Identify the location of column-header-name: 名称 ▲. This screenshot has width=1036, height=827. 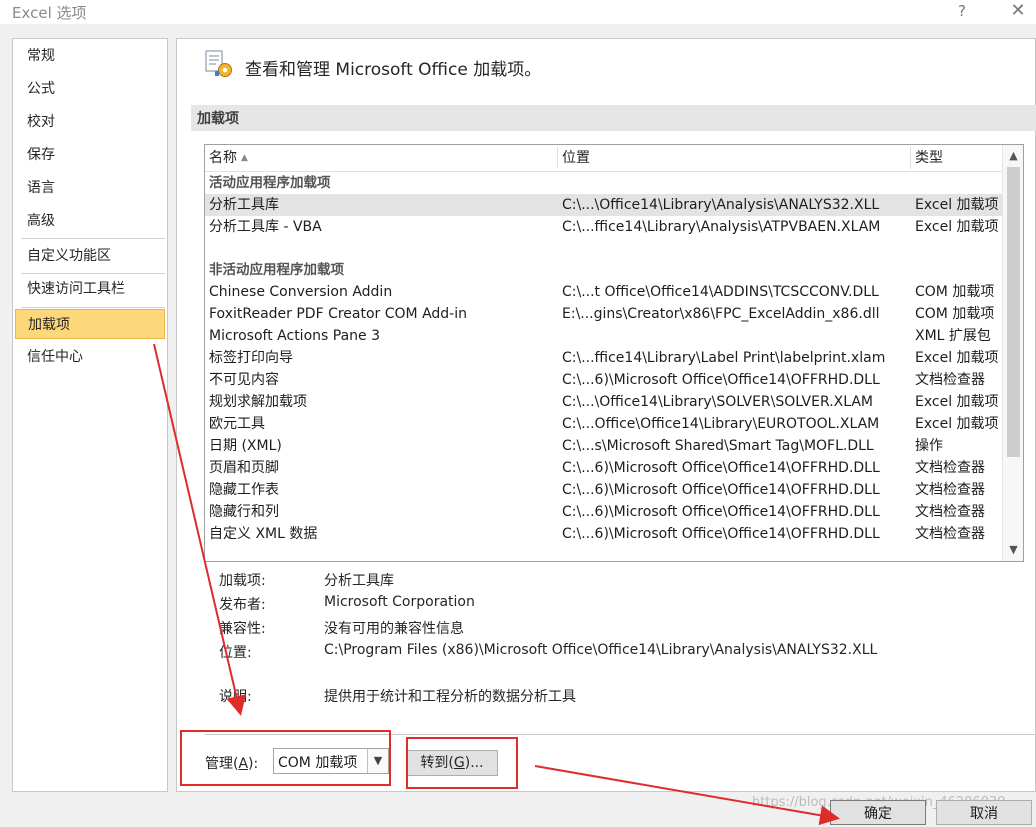
(228, 158).